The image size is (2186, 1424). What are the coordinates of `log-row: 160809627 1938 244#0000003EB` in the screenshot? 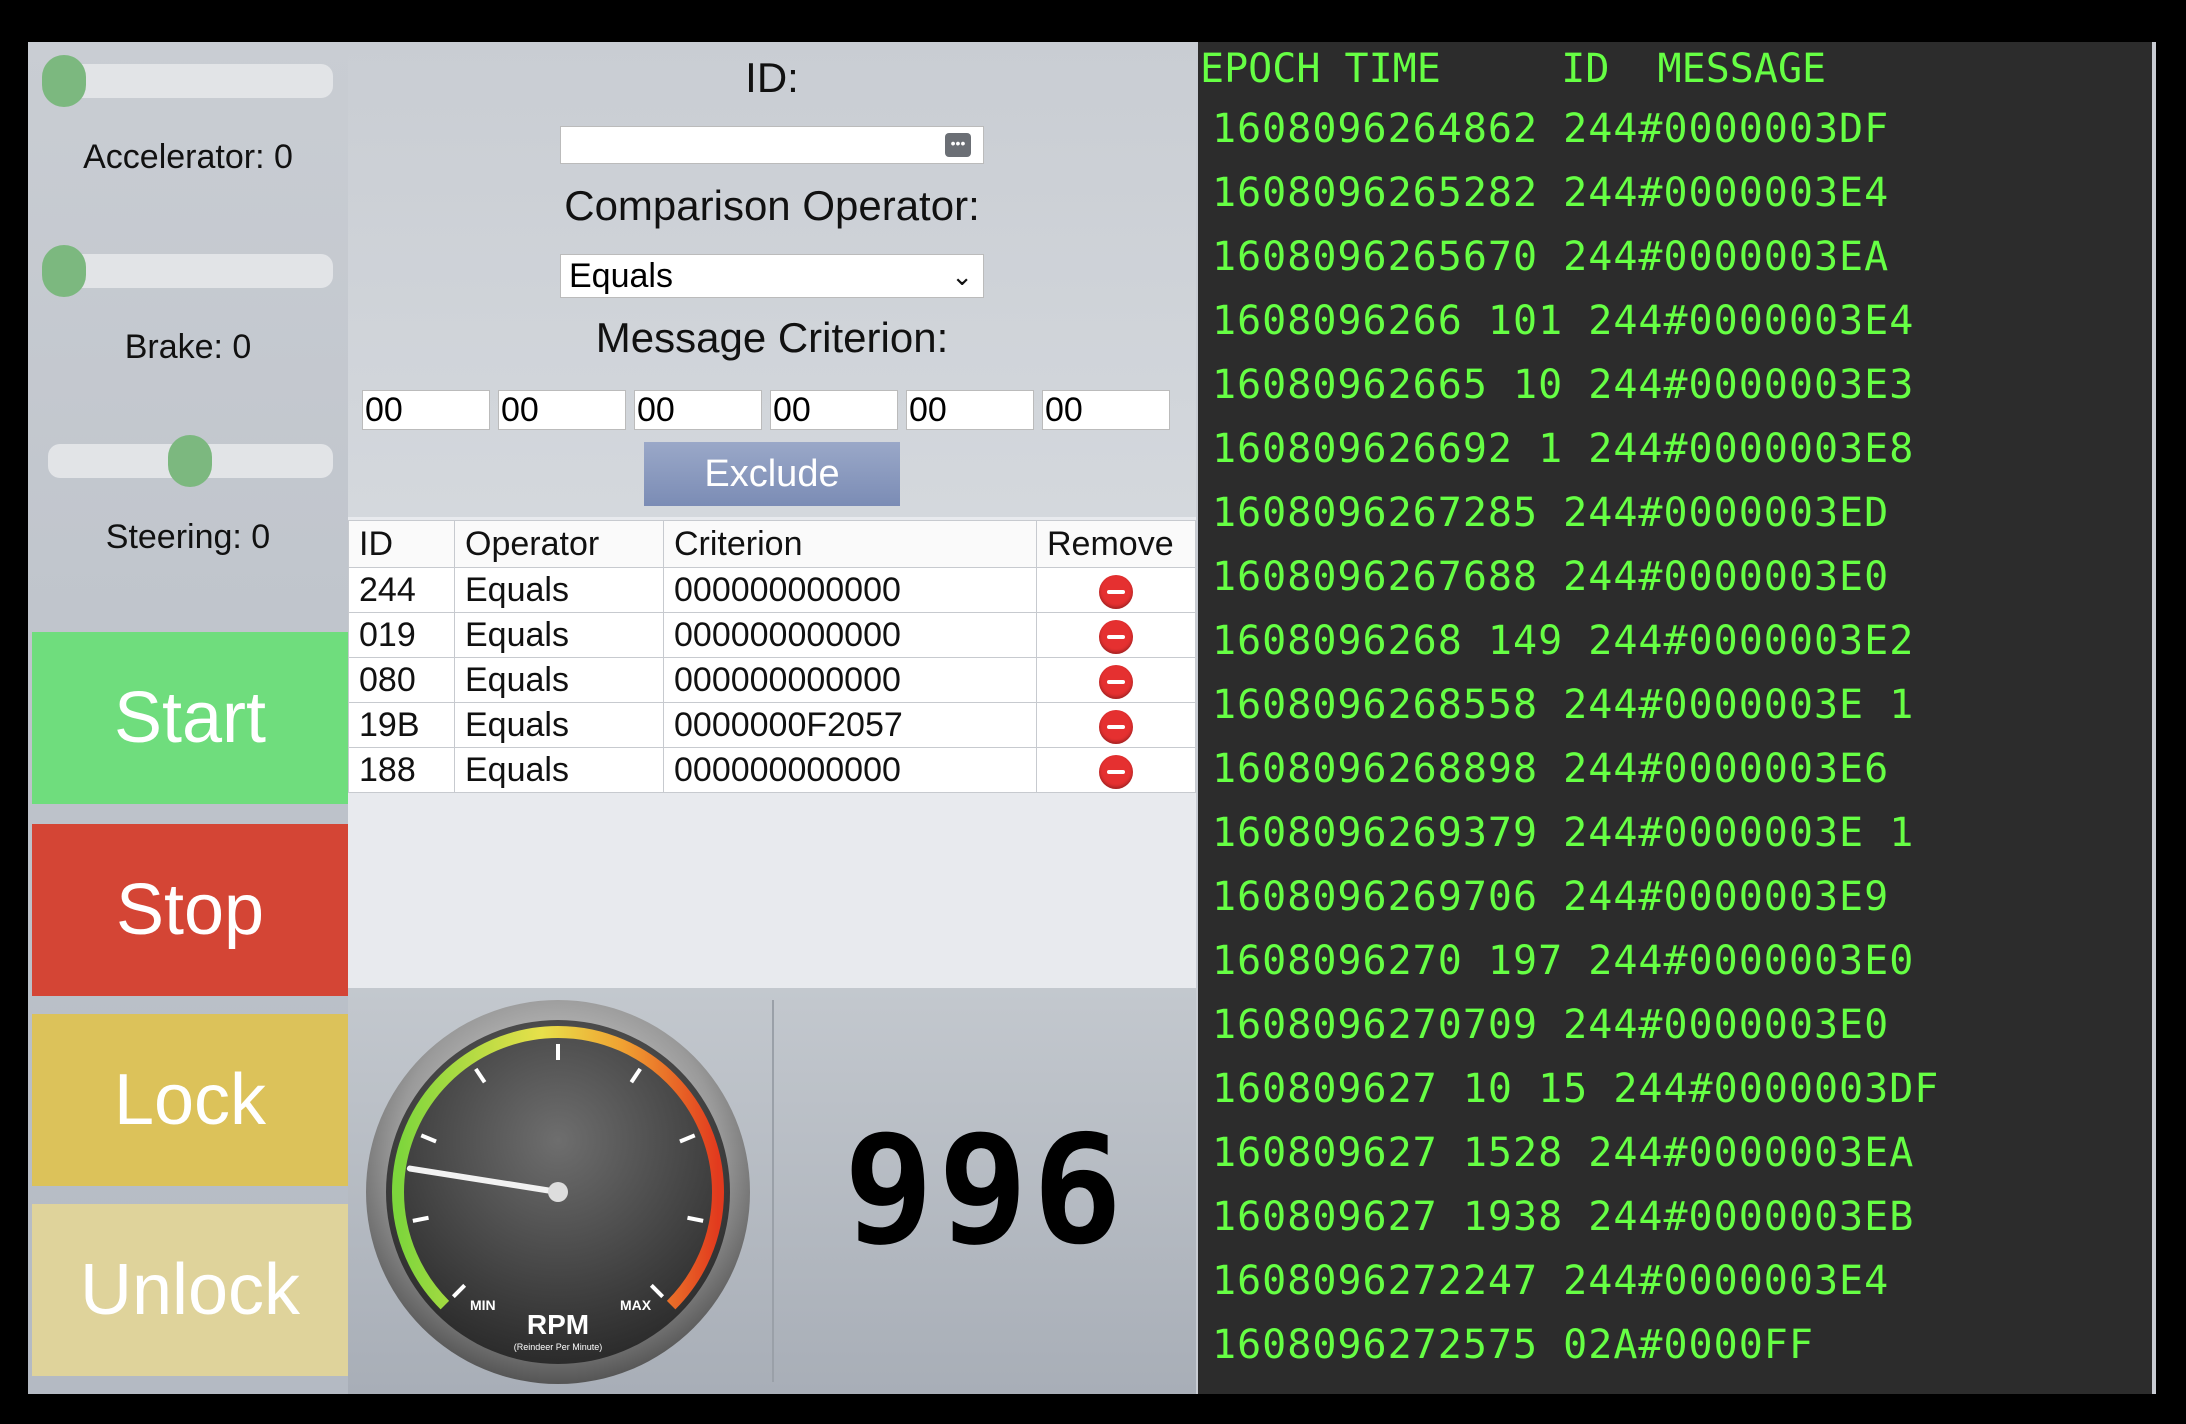 It's located at (1563, 1217).